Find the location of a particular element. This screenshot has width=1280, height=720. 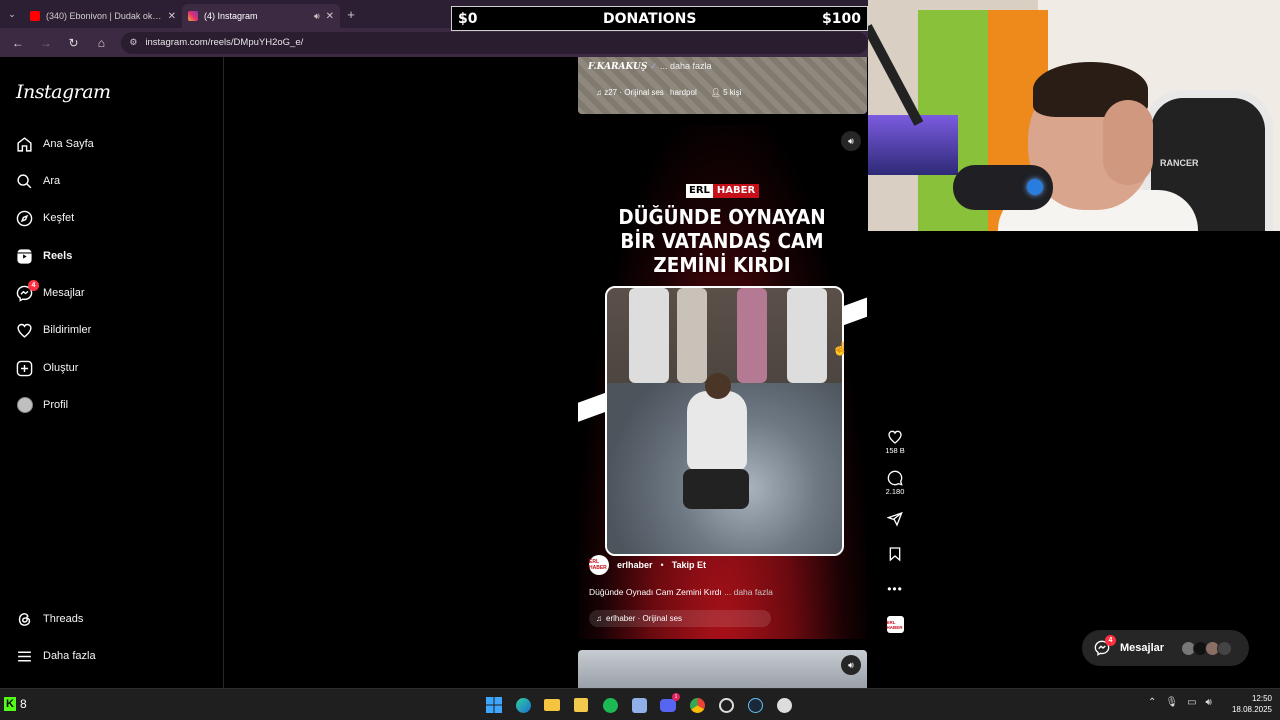

streamer-hand is located at coordinates (1128, 142).